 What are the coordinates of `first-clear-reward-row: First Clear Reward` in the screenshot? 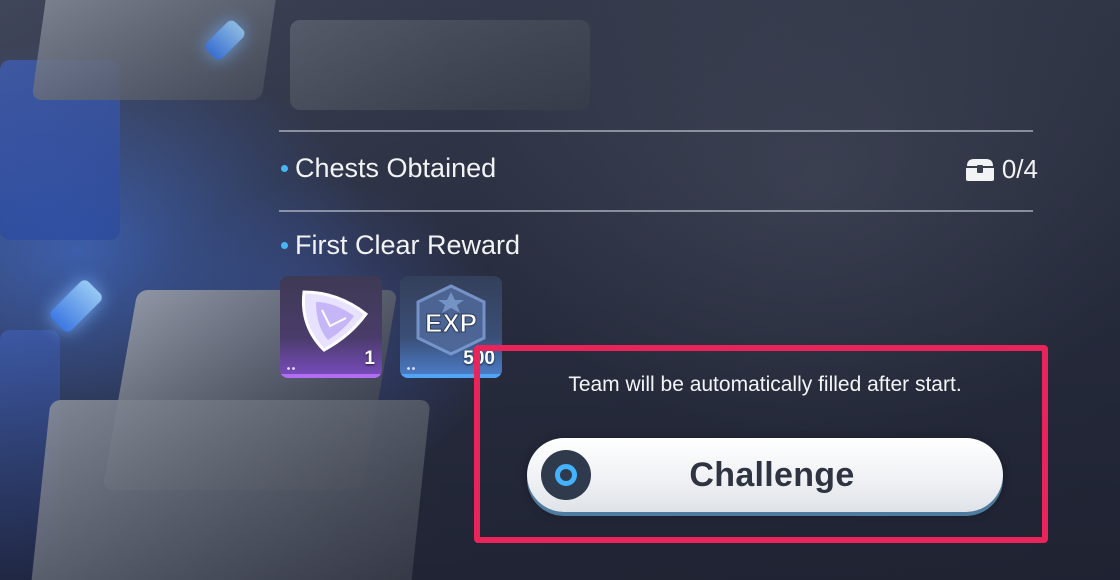 It's located at (400, 245).